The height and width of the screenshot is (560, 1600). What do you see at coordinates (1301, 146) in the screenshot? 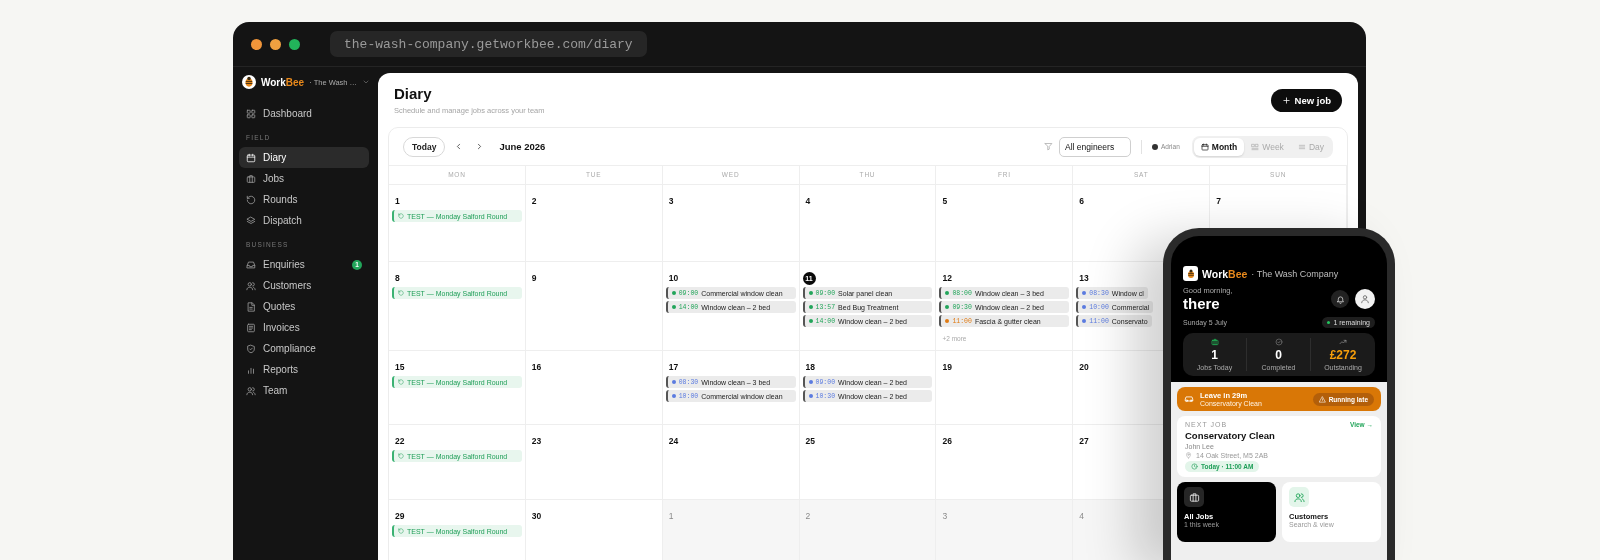
I see `list-icon` at bounding box center [1301, 146].